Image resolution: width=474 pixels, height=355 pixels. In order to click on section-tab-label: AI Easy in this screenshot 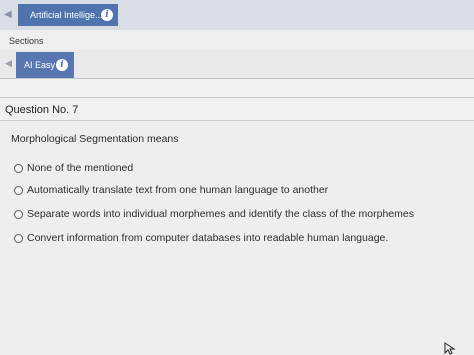, I will do `click(40, 65)`.